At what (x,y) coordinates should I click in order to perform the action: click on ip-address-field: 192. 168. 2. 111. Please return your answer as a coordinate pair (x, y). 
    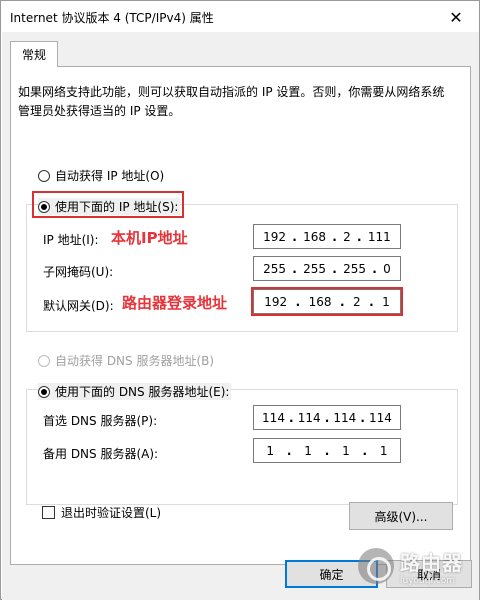
    Looking at the image, I should click on (327, 236).